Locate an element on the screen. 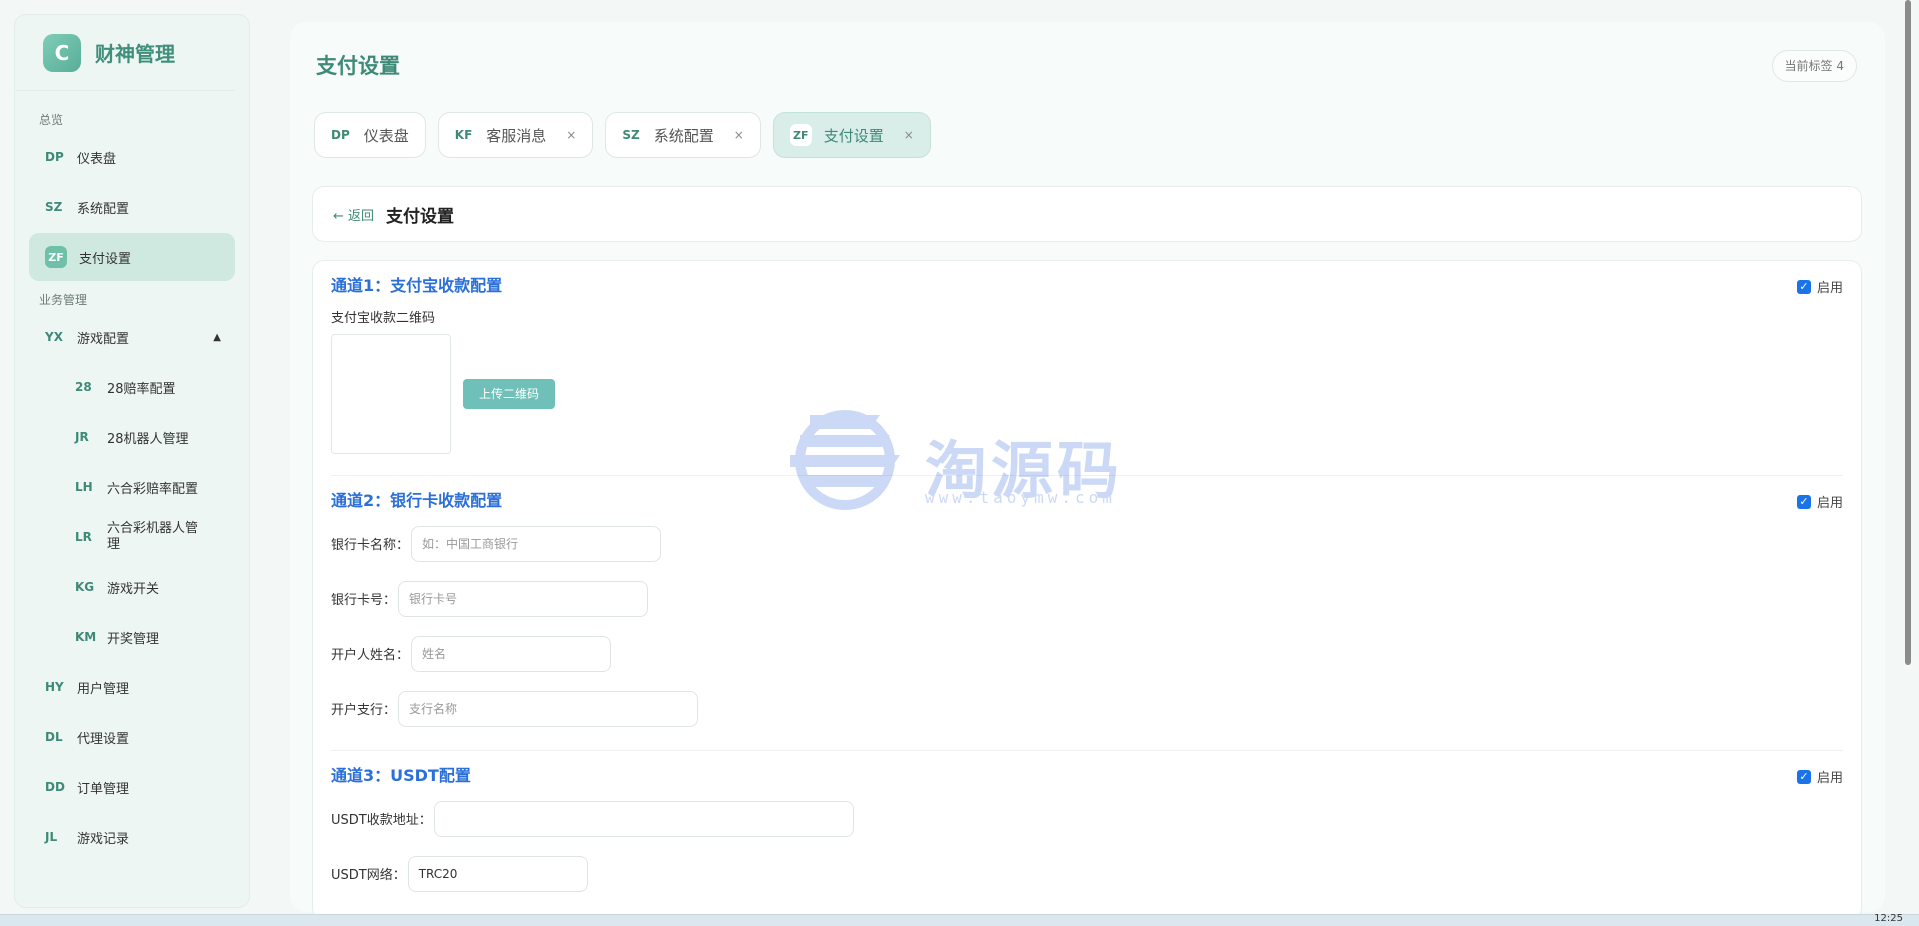 The width and height of the screenshot is (1919, 926). nav-code: JR is located at coordinates (82, 437).